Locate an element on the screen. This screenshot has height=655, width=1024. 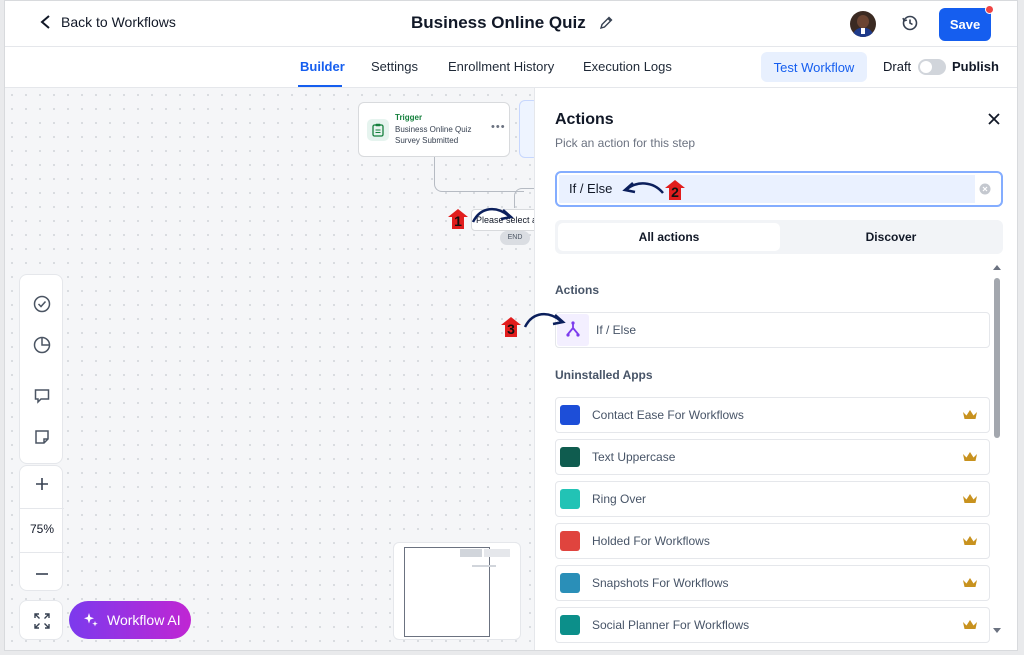
annotation-badge-3: 3 is located at coordinates (511, 327).